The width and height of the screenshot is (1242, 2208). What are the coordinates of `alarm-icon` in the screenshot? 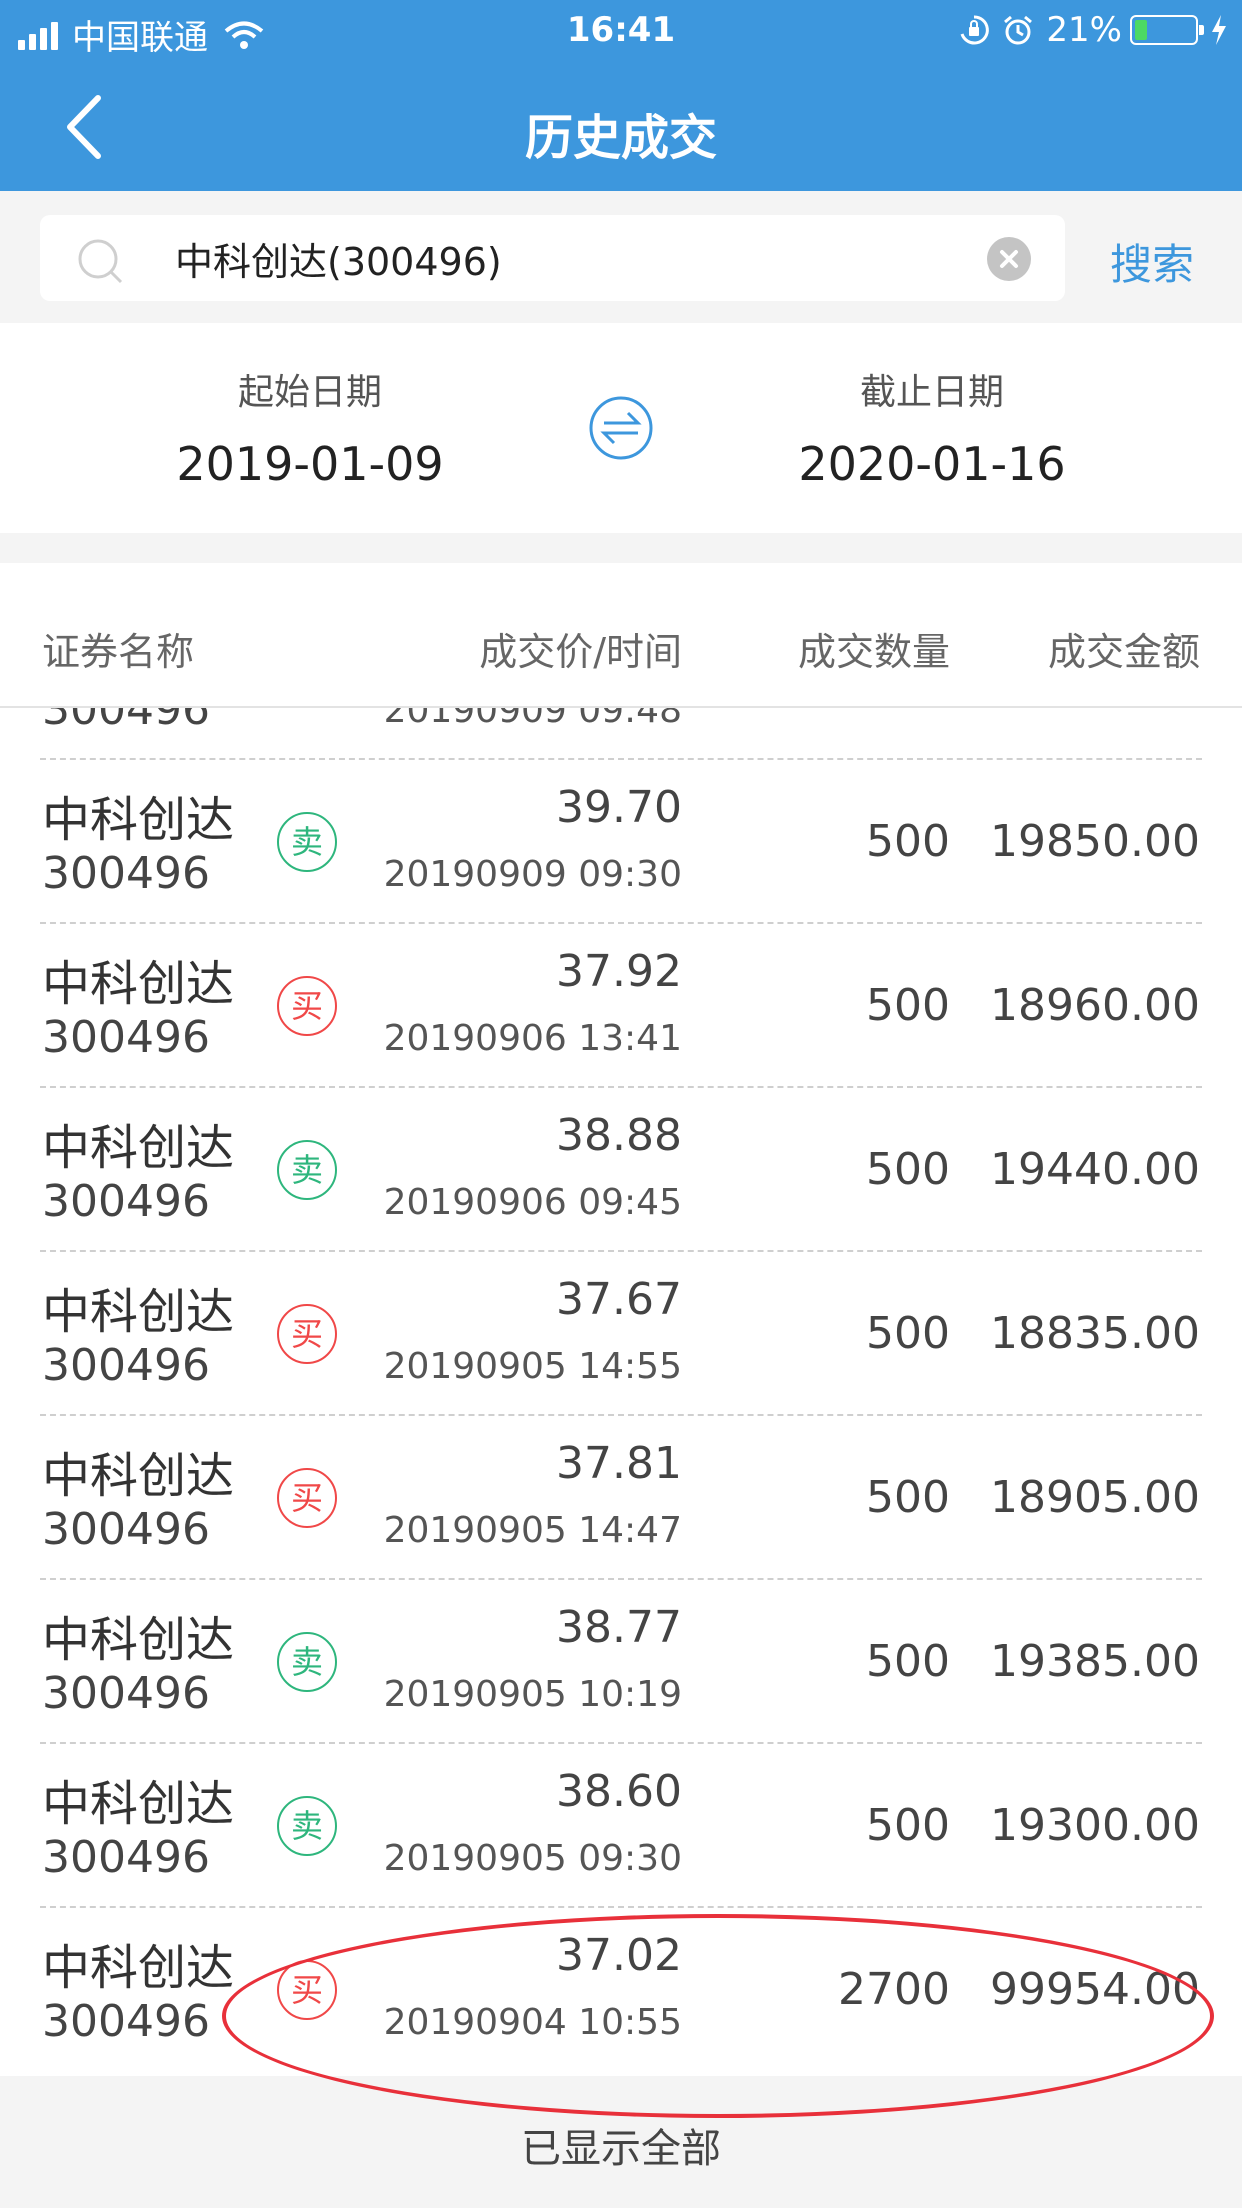 It's located at (1018, 30).